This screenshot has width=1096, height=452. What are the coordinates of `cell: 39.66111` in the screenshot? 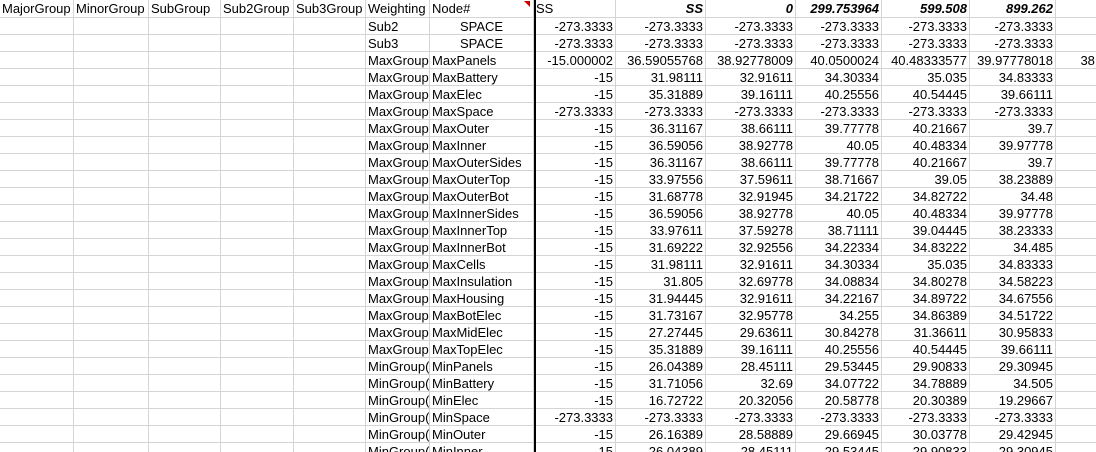 It's located at (1013, 94).